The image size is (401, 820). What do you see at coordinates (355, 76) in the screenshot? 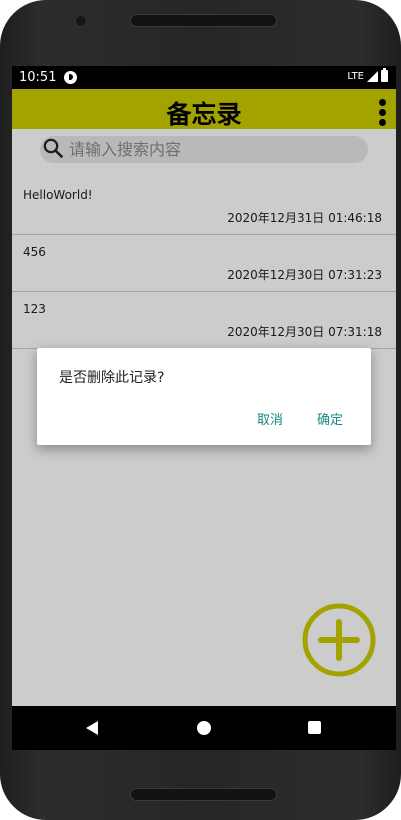
I see `network-type: LTE` at bounding box center [355, 76].